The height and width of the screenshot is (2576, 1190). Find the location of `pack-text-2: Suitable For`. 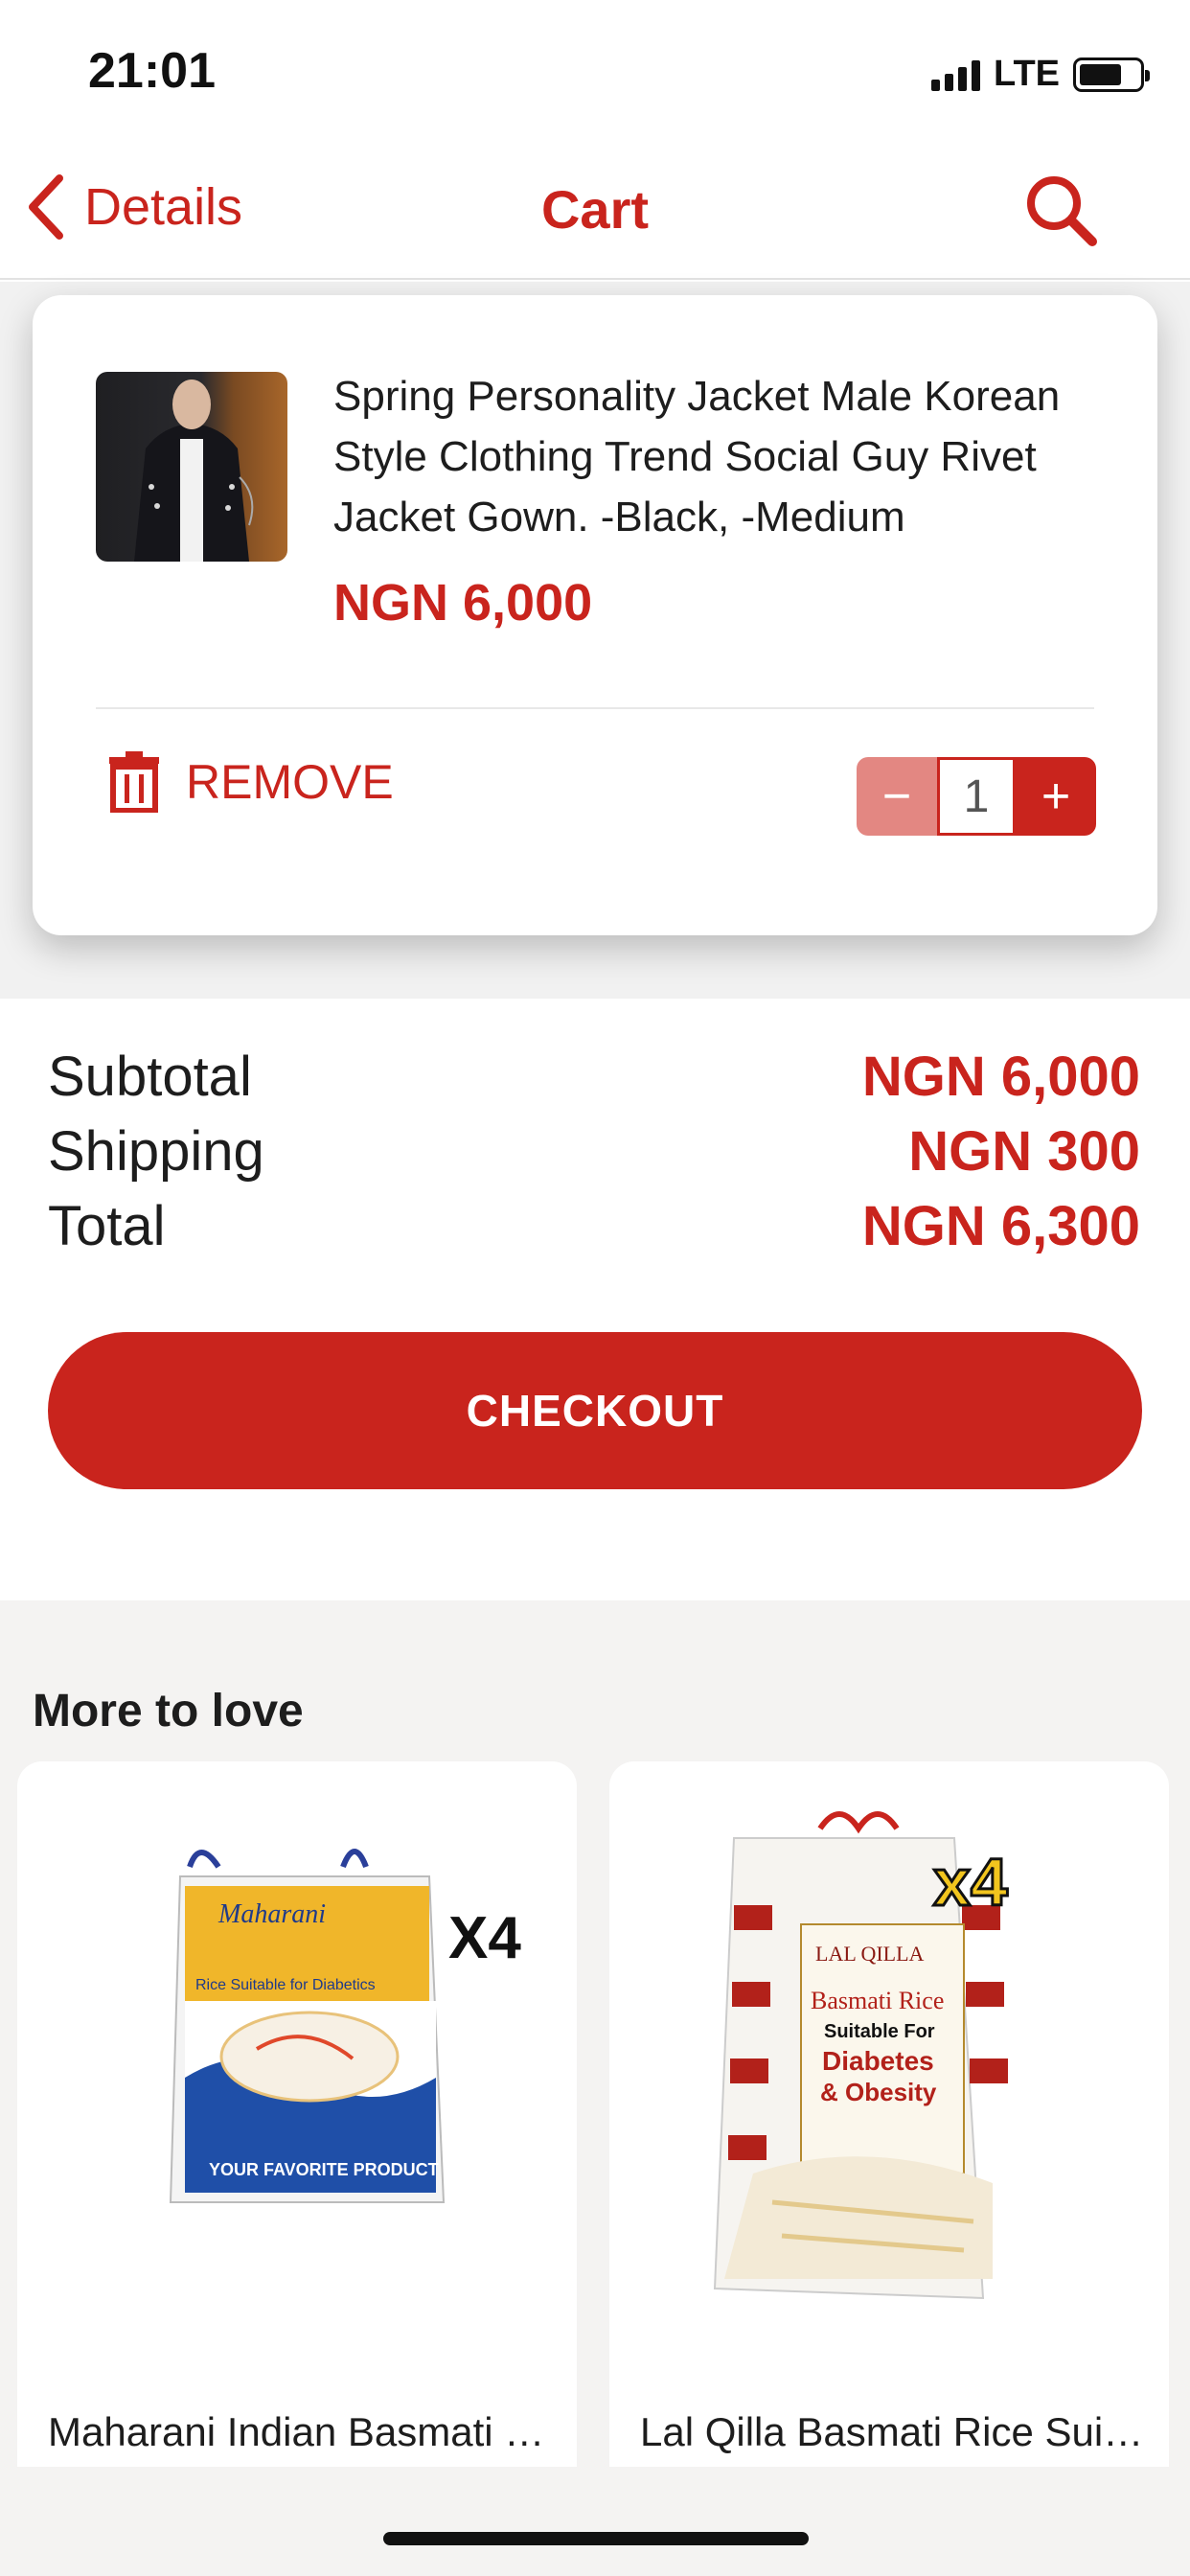

pack-text-2: Suitable For is located at coordinates (880, 2031).